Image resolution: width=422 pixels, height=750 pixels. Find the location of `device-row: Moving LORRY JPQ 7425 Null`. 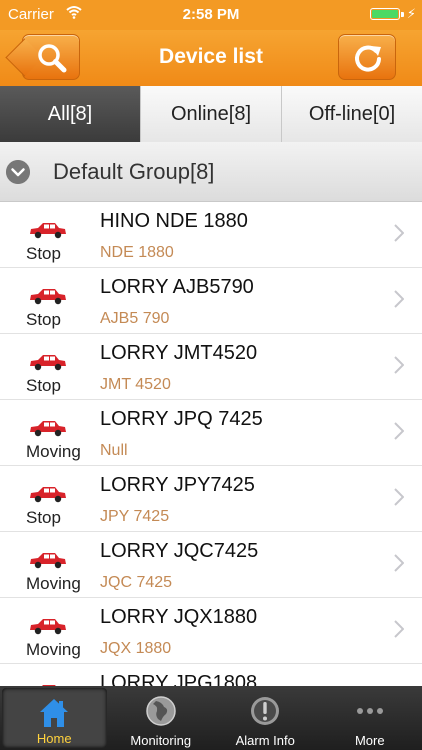

device-row: Moving LORRY JPQ 7425 Null is located at coordinates (211, 433).